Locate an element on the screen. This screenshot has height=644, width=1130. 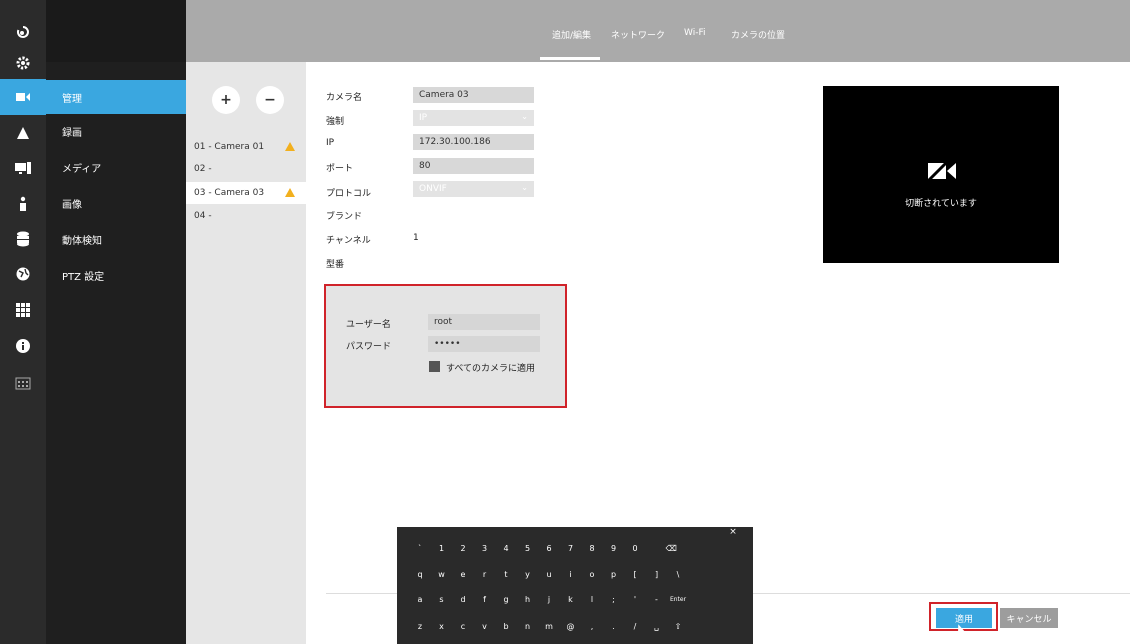
force-value: IP is located at coordinates (423, 118).